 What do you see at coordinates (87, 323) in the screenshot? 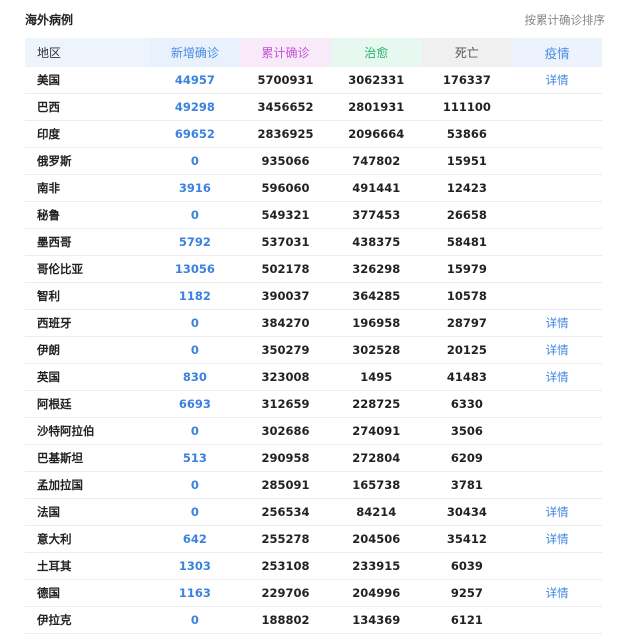
I see `cell-region: 西班牙` at bounding box center [87, 323].